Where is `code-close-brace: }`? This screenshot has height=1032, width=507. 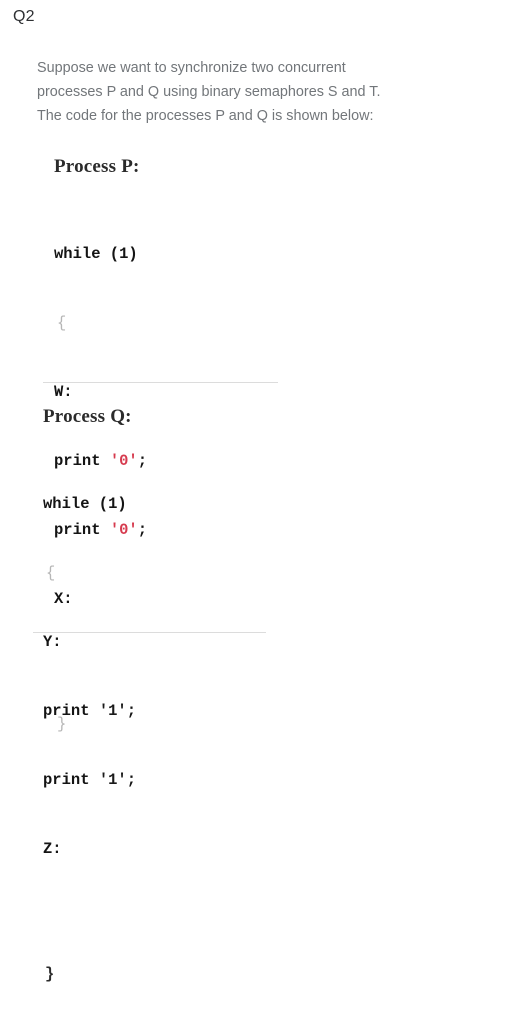
code-close-brace: } is located at coordinates (50, 974).